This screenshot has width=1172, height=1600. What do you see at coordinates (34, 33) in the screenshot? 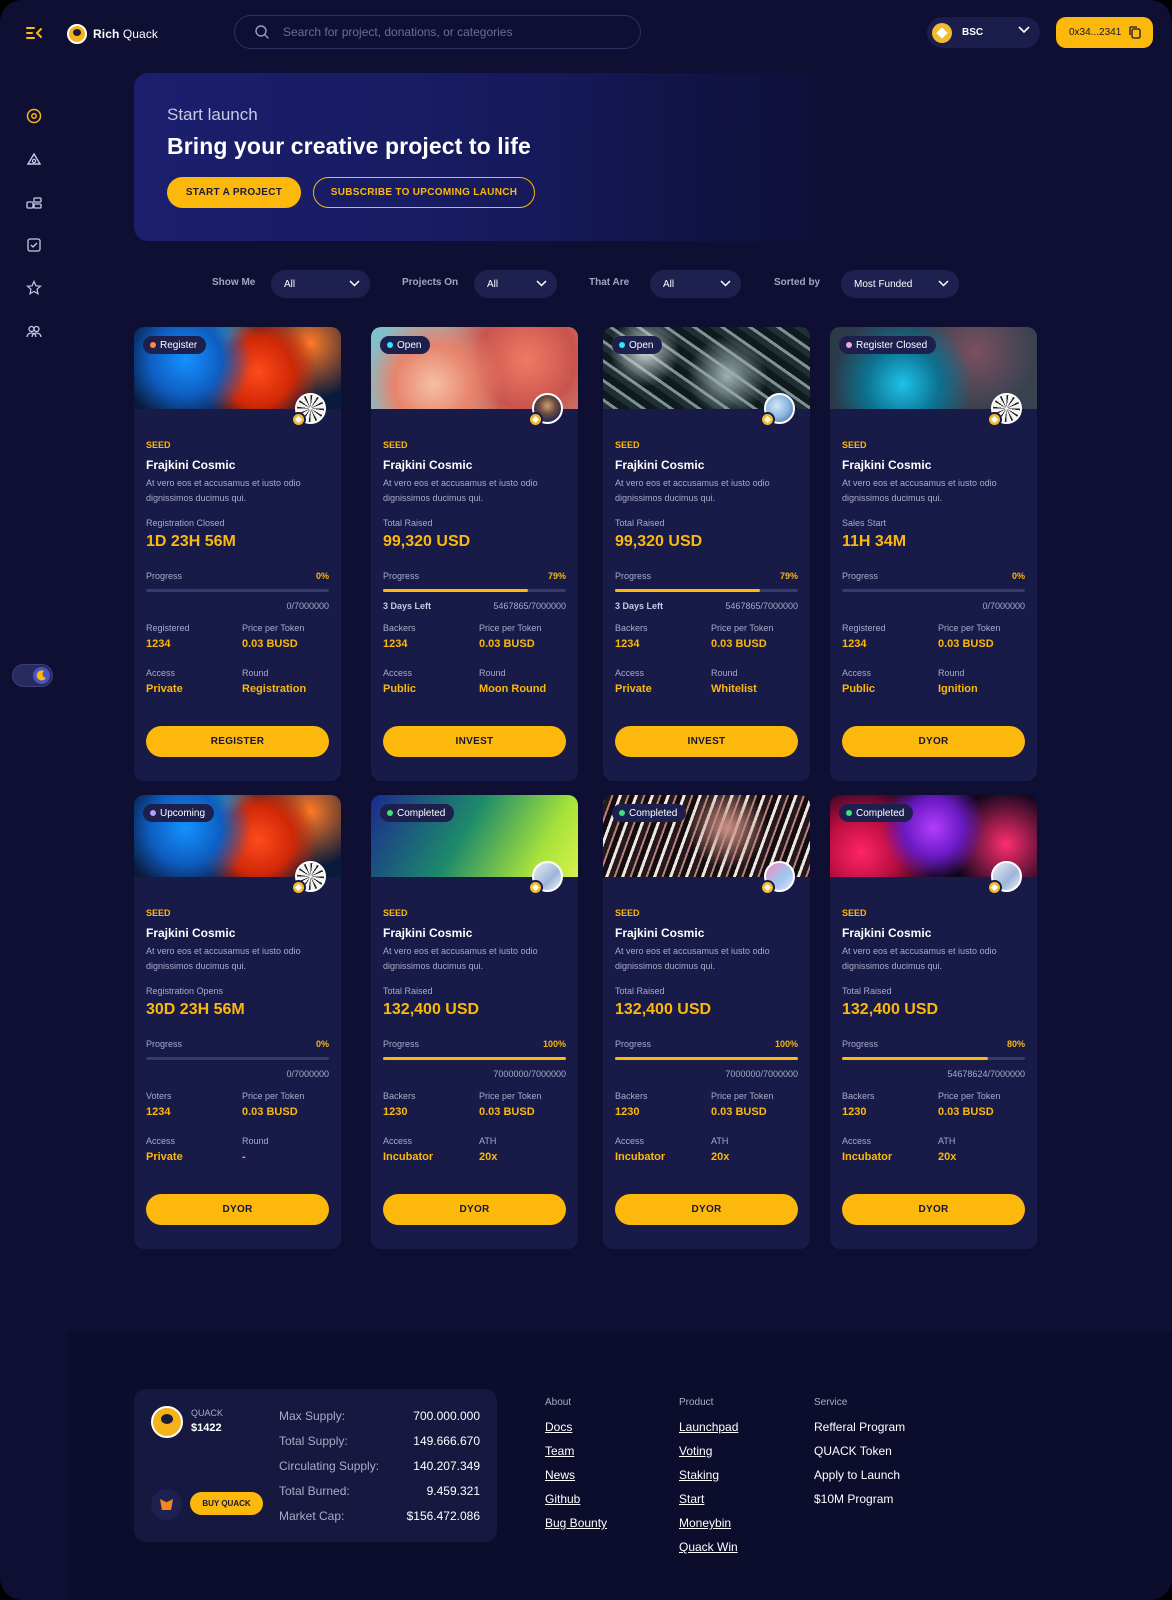
I see `menu-collapse-icon` at bounding box center [34, 33].